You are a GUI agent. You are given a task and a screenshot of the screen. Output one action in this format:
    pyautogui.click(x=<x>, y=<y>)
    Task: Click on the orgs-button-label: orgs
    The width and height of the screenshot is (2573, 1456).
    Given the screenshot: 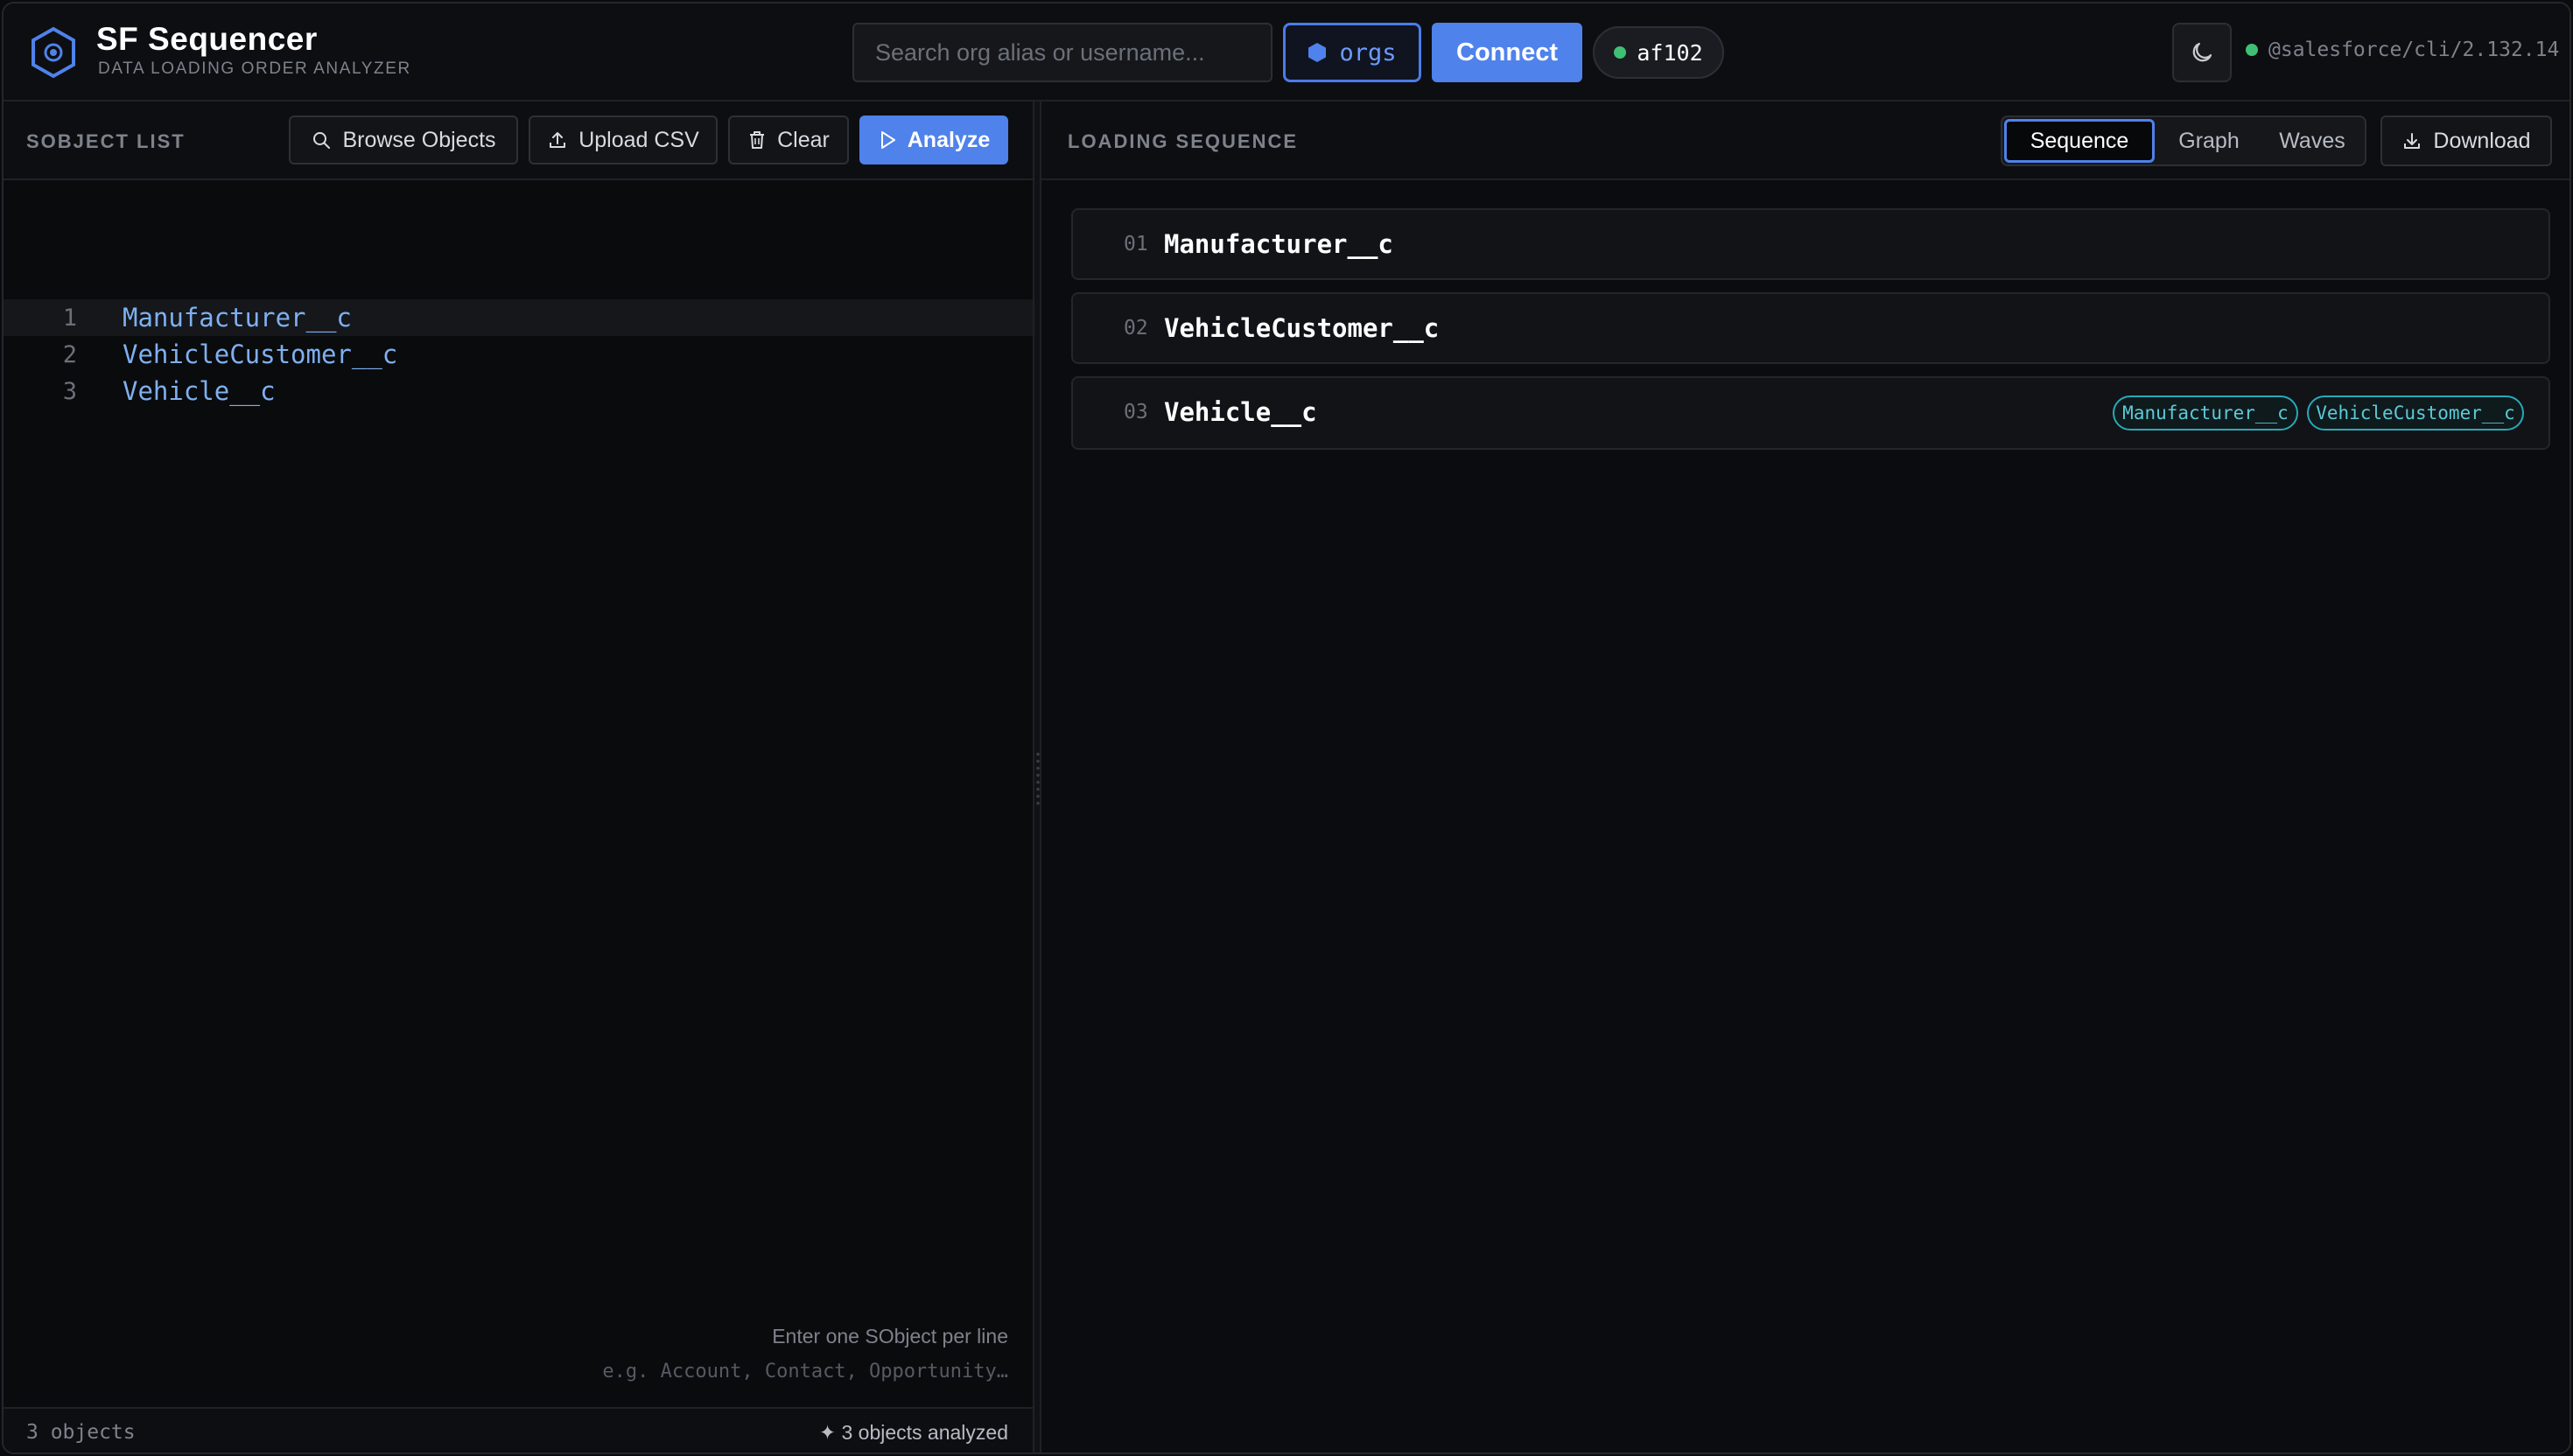 What is the action you would take?
    pyautogui.click(x=1368, y=52)
    